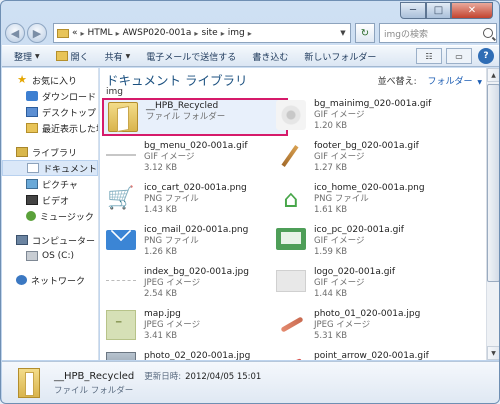 This screenshot has height=404, width=500. What do you see at coordinates (37, 33) in the screenshot?
I see `forward-button: ▶` at bounding box center [37, 33].